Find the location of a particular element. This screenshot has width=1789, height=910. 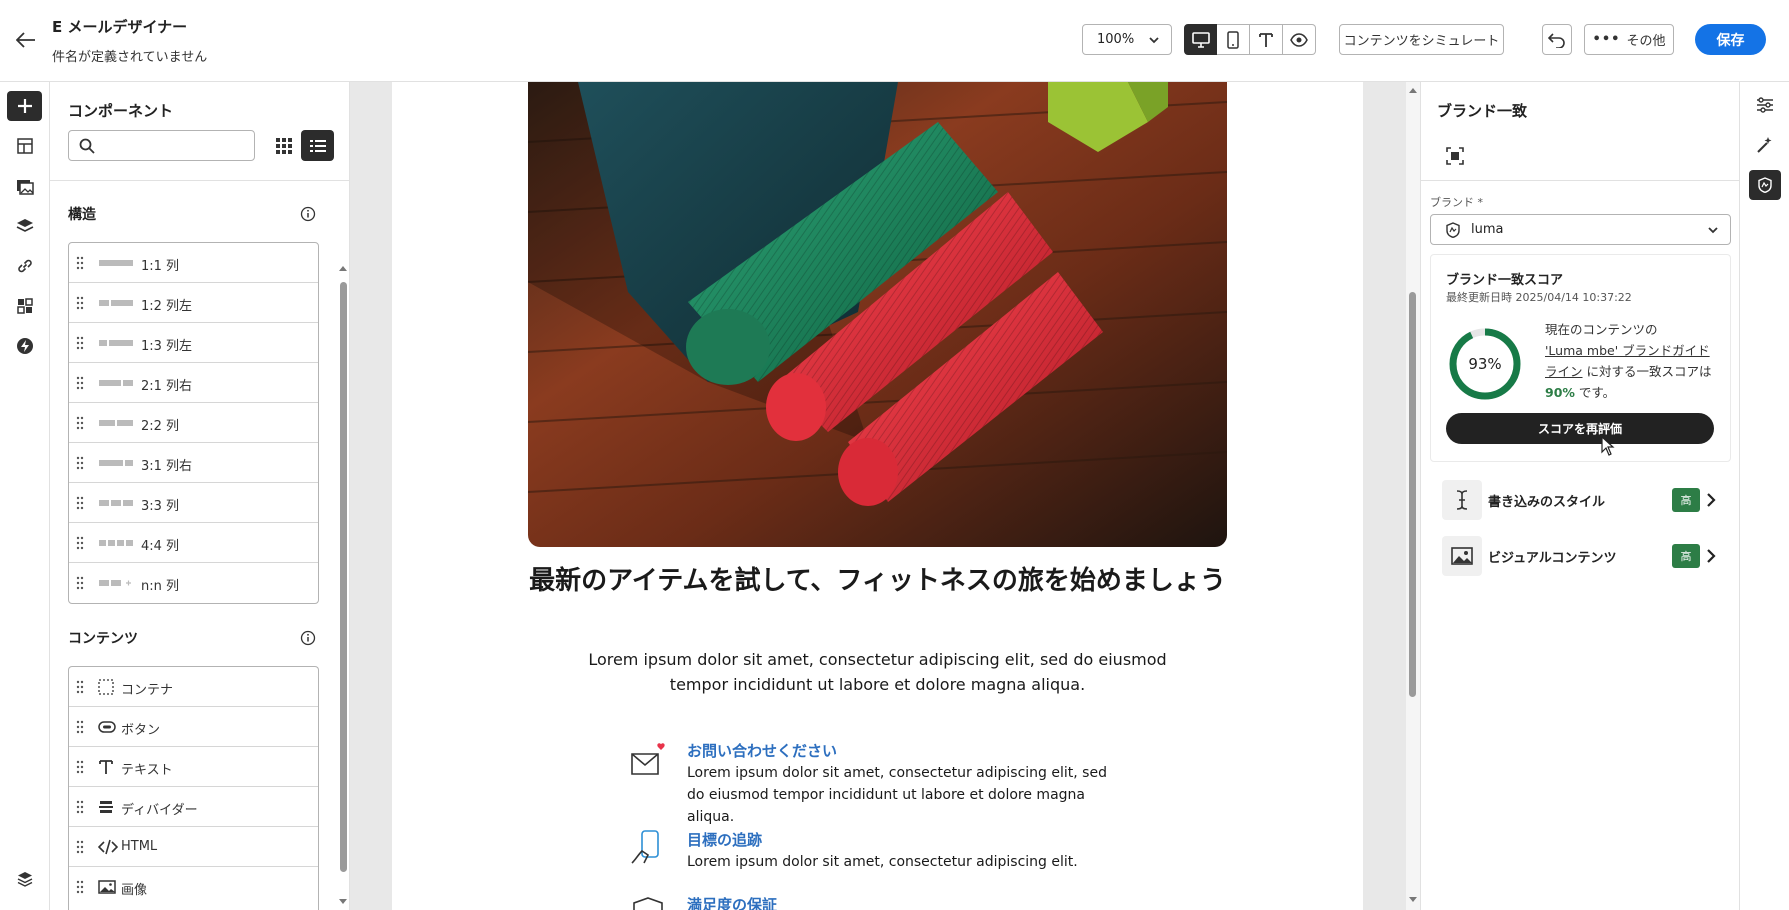

undo-button is located at coordinates (1557, 39).